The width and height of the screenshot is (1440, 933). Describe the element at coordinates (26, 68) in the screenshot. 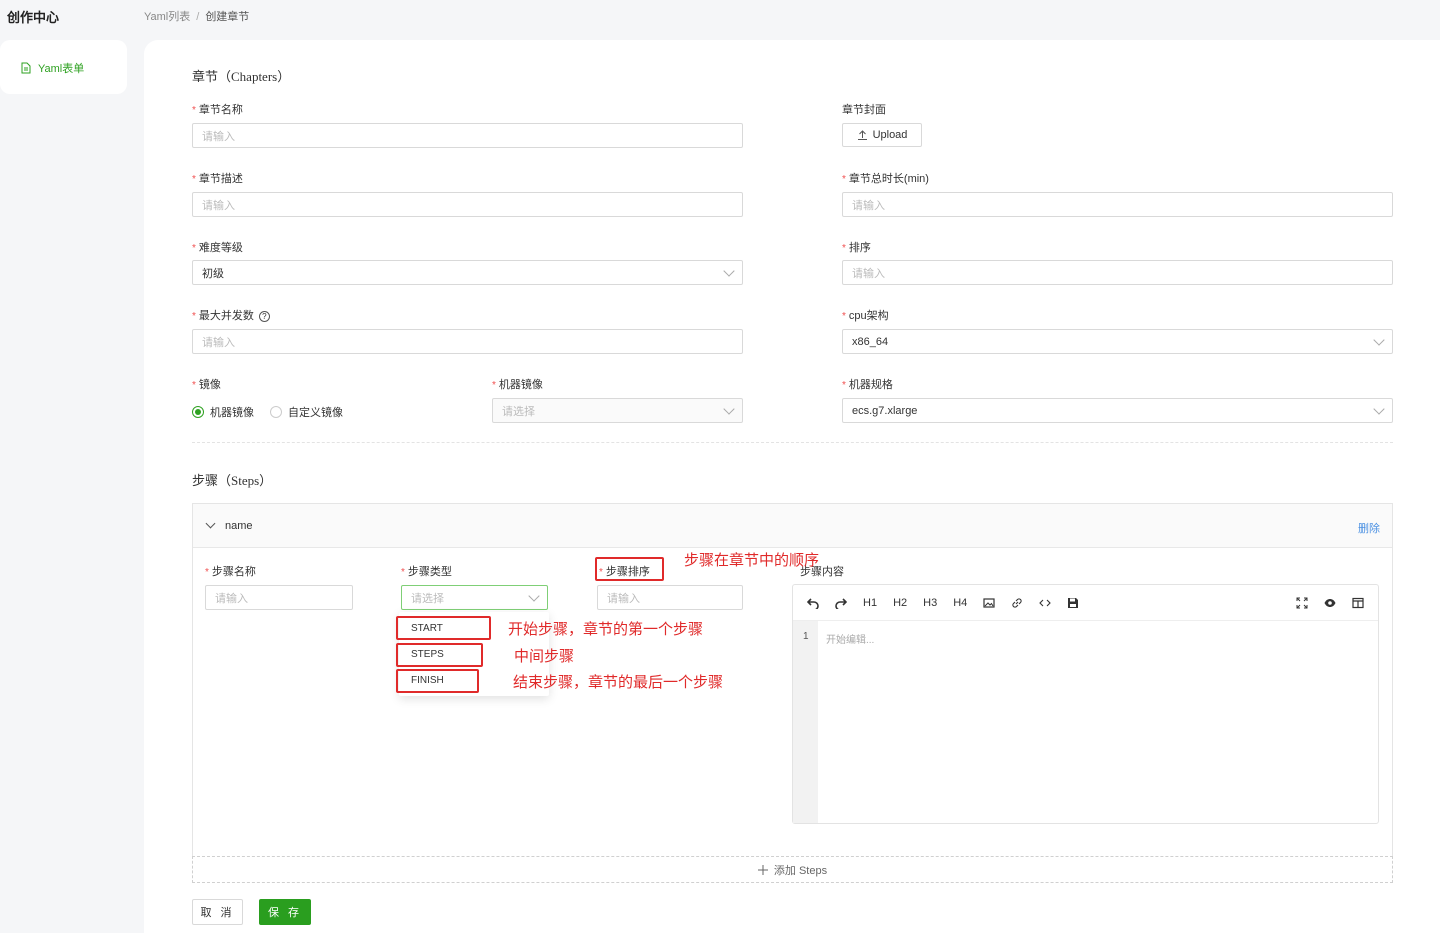

I see `file-icon` at that location.